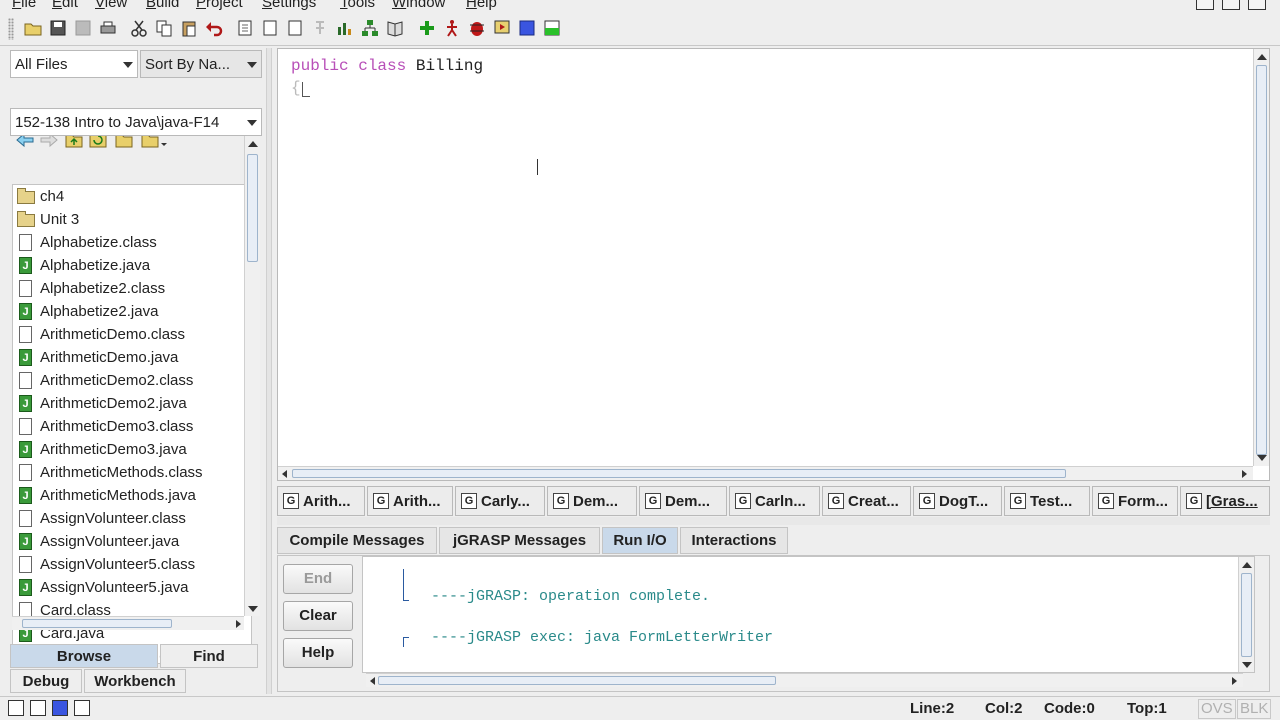  Describe the element at coordinates (804, 680) in the screenshot. I see `output-hscrollbar` at that location.